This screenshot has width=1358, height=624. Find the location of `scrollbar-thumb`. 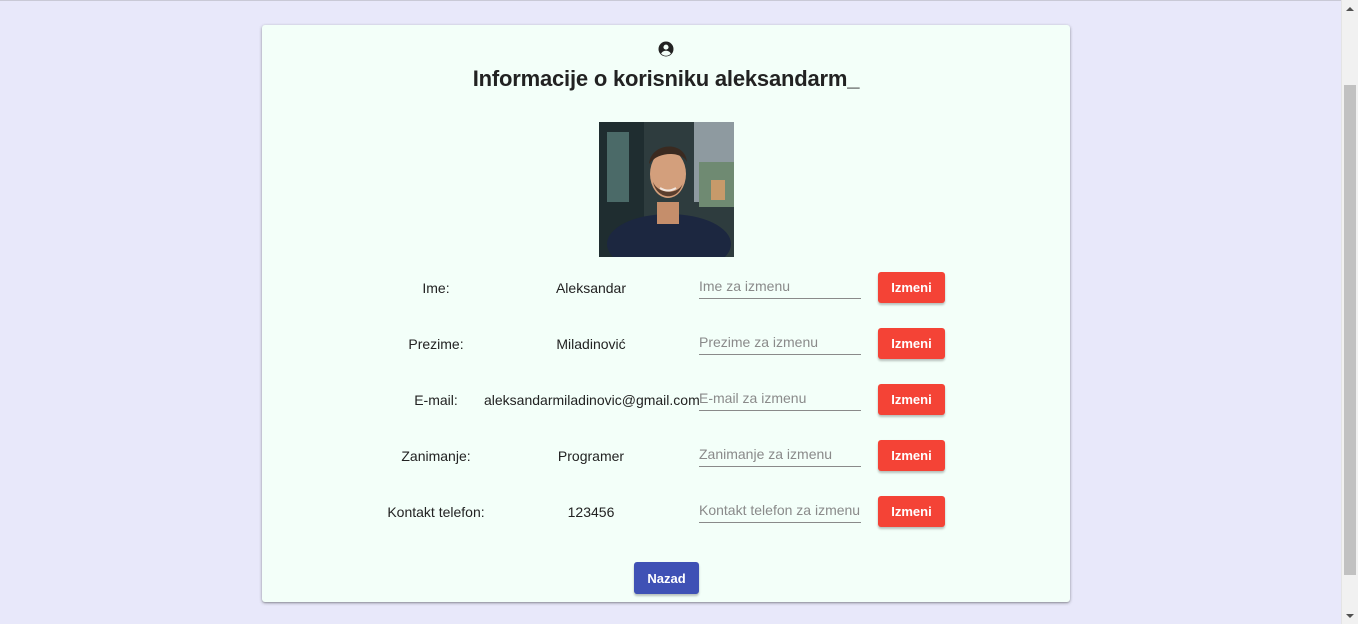

scrollbar-thumb is located at coordinates (1350, 330).